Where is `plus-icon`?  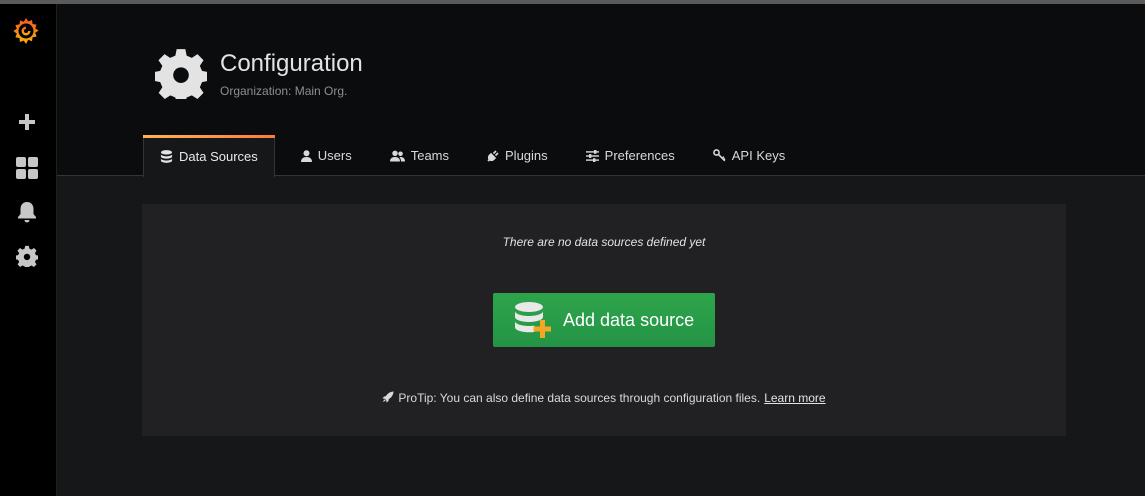
plus-icon is located at coordinates (27, 122).